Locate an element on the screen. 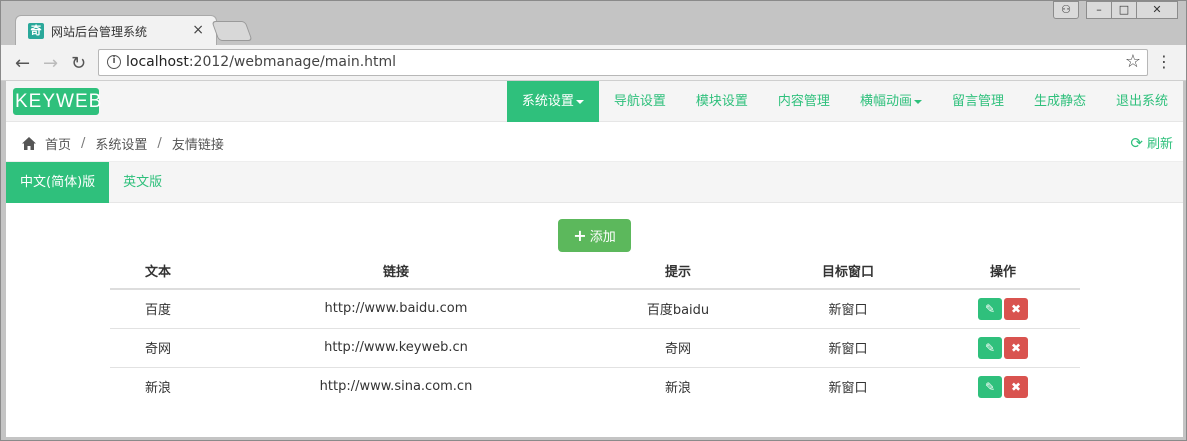 Image resolution: width=1187 pixels, height=441 pixels. add-link-button: + 添加 is located at coordinates (594, 235).